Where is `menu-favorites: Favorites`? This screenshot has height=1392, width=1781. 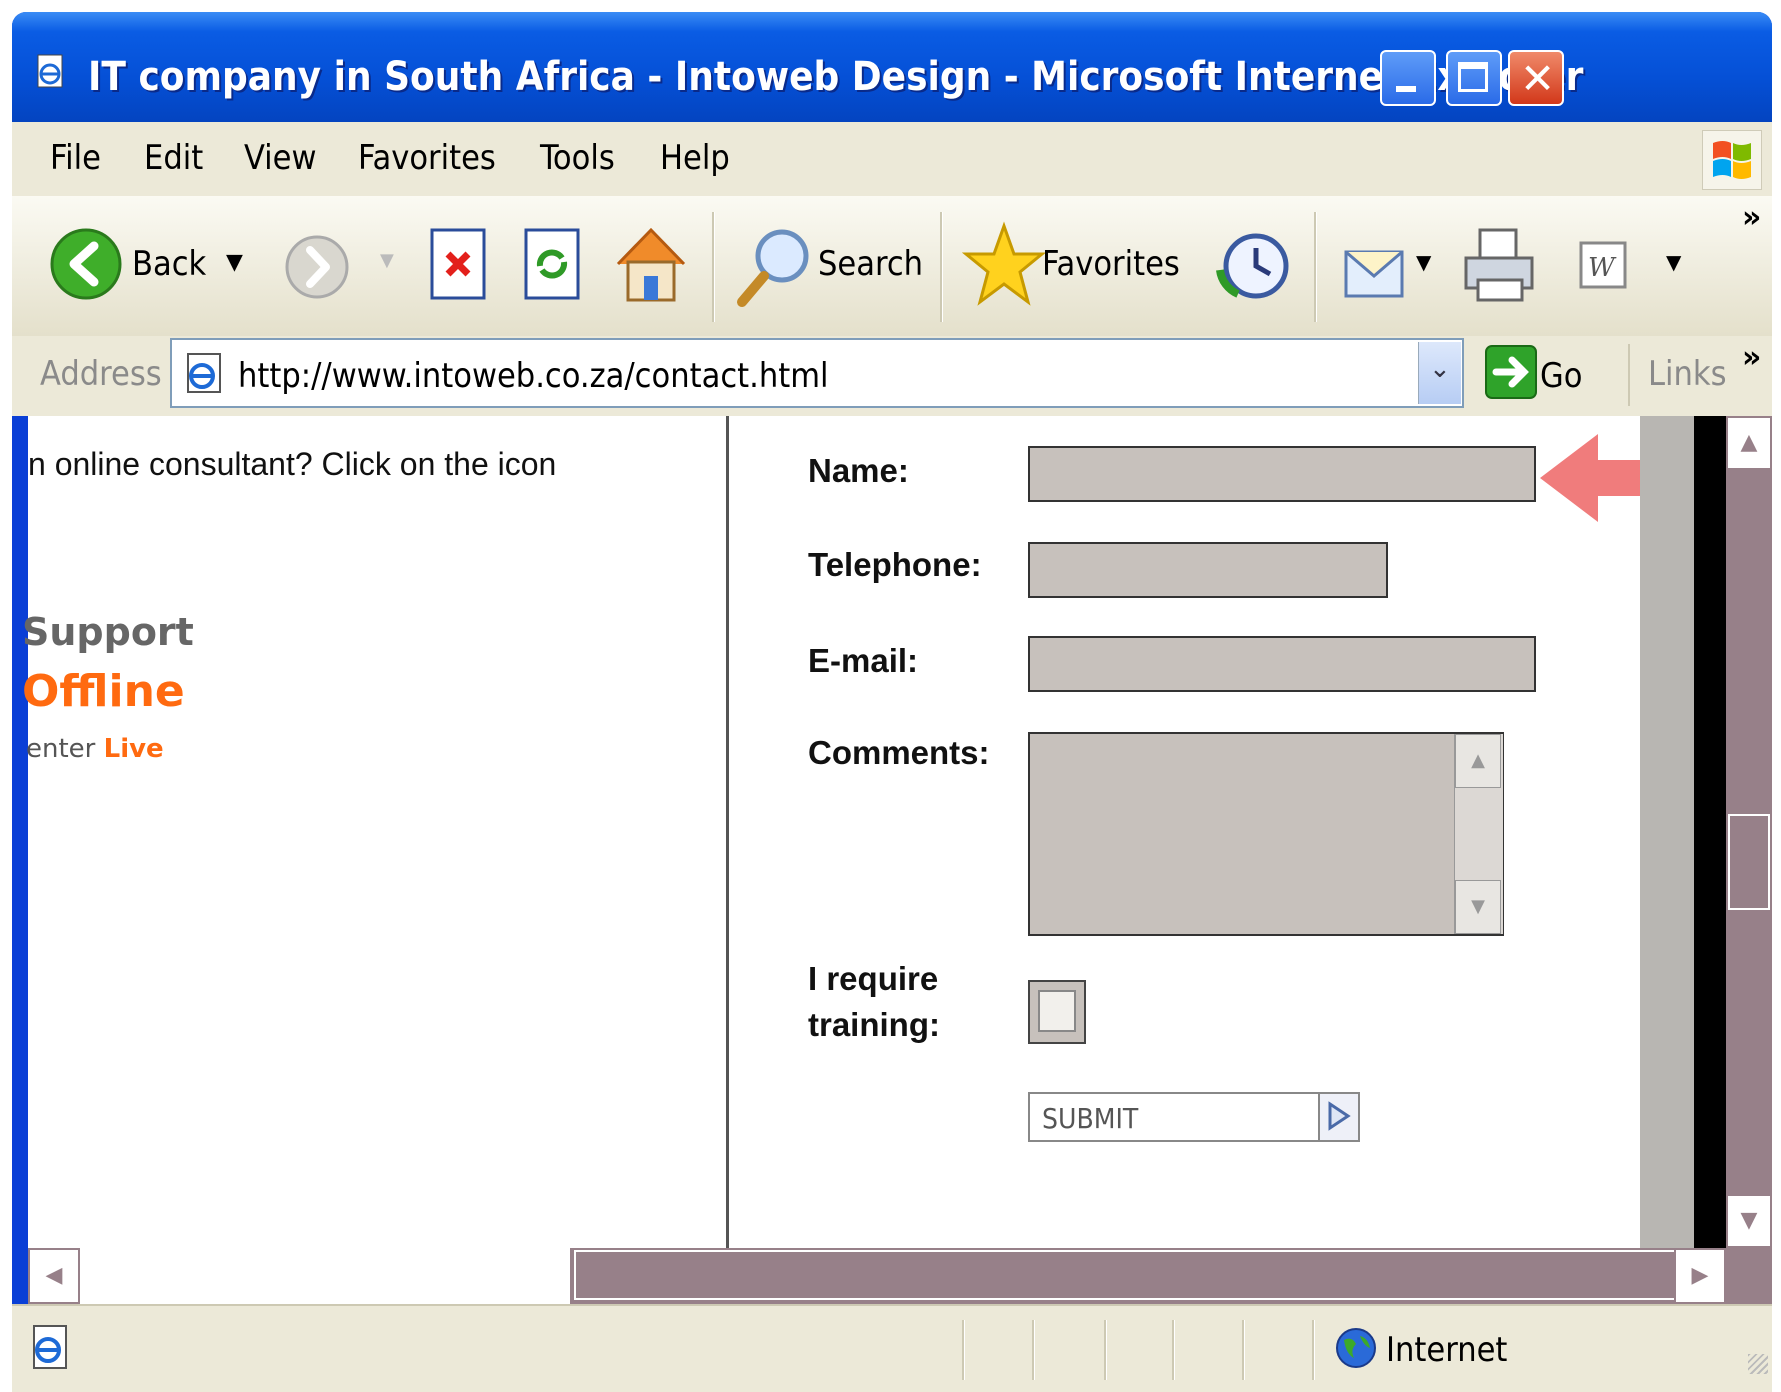
menu-favorites: Favorites is located at coordinates (427, 158).